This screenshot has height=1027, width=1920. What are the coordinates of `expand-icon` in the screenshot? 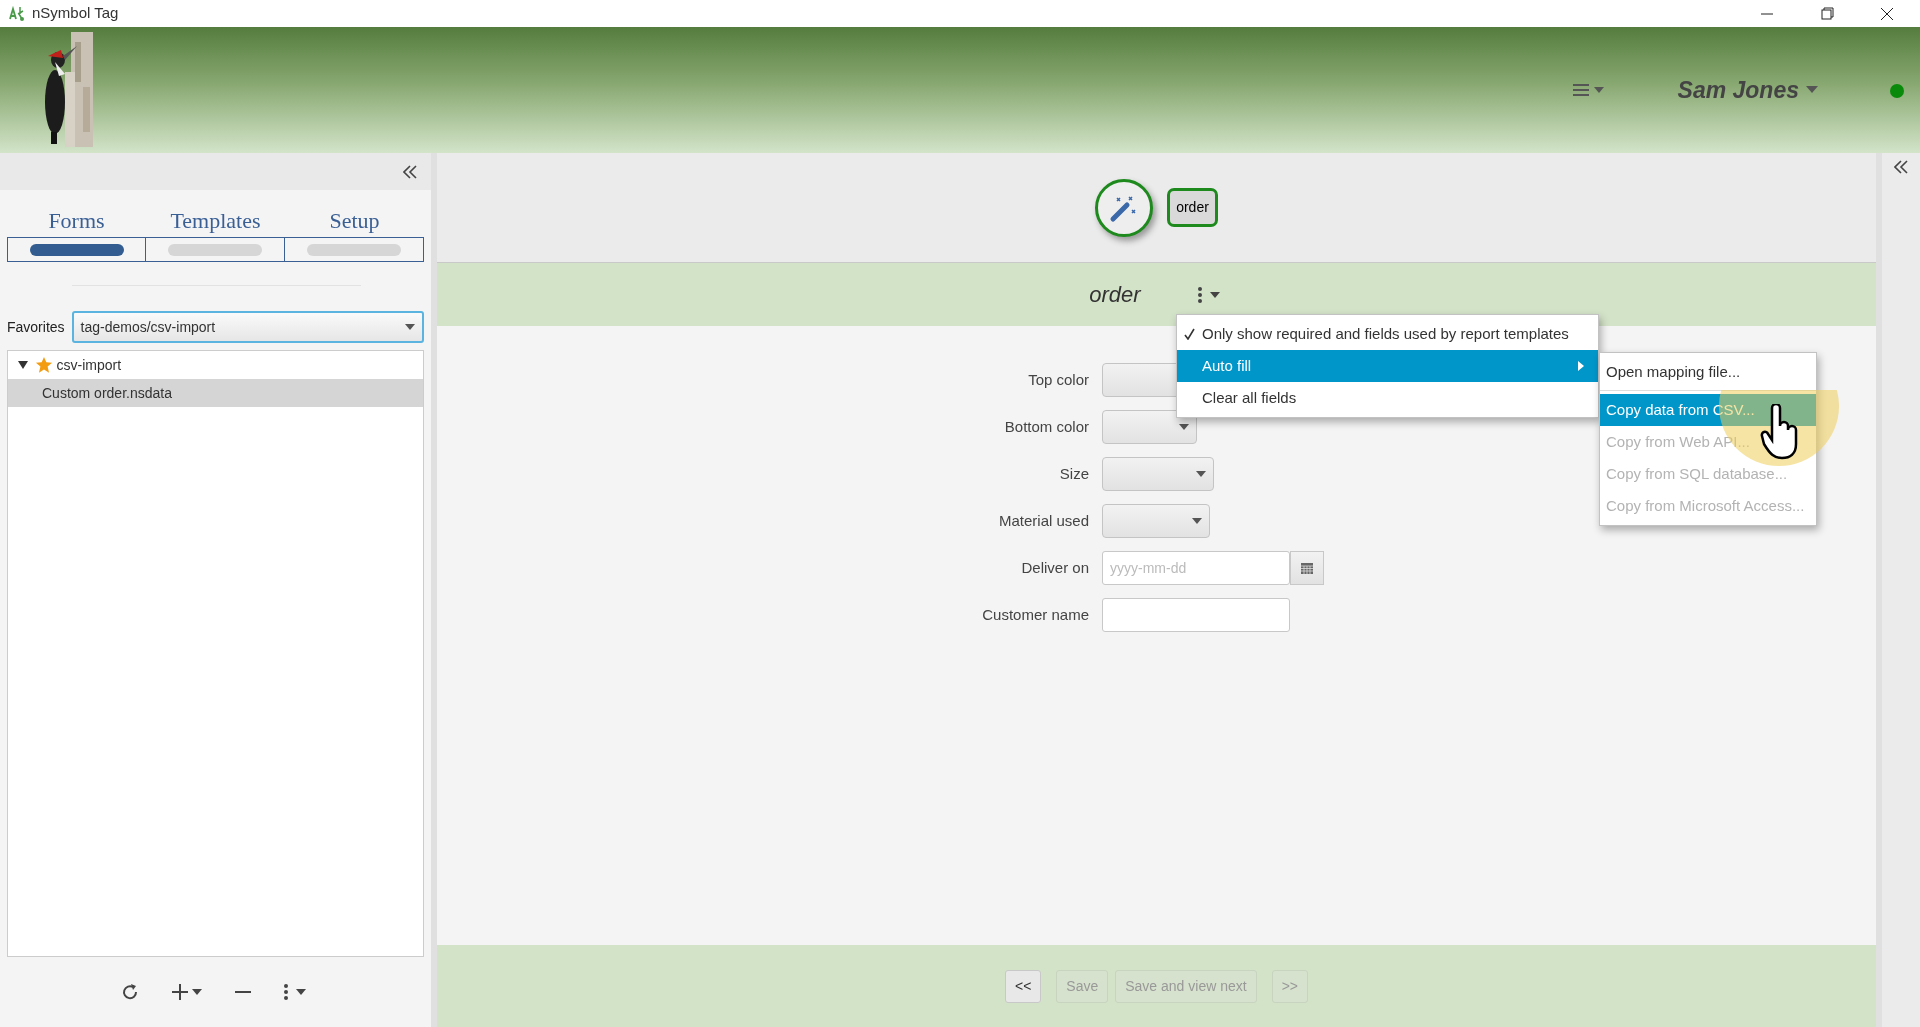 It's located at (1901, 167).